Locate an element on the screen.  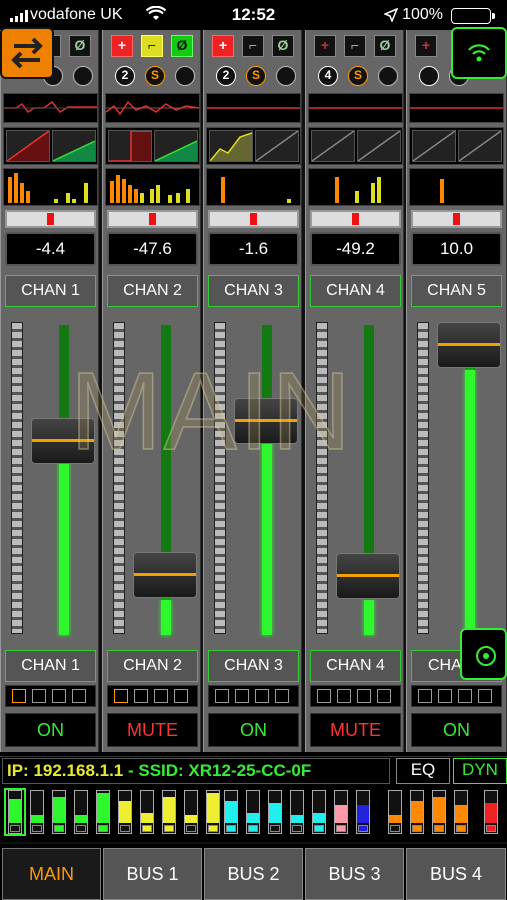
channel-overview is located at coordinates (253, 813).